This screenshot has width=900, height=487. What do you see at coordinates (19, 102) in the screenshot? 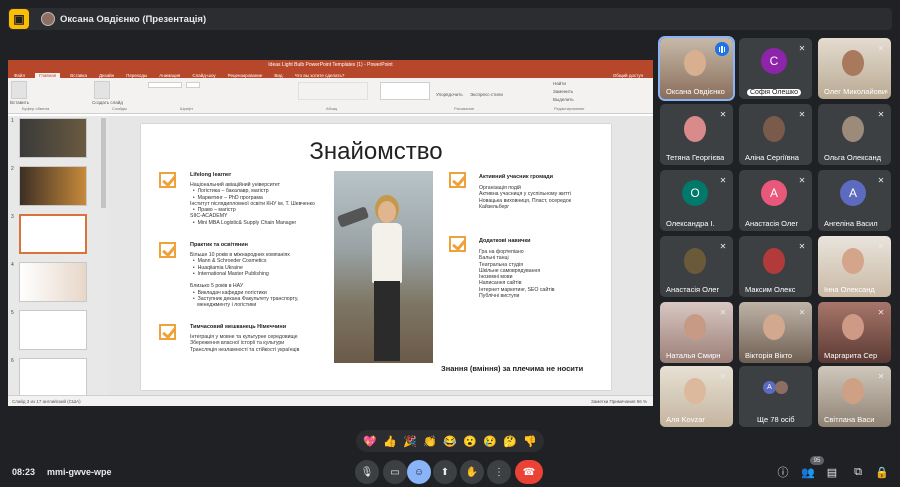
I see `paste-button: Вставить` at bounding box center [19, 102].